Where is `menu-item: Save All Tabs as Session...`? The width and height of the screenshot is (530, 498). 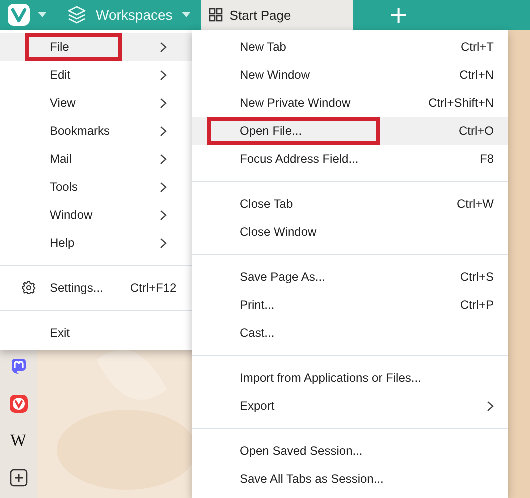
menu-item: Save All Tabs as Session... is located at coordinates (350, 479).